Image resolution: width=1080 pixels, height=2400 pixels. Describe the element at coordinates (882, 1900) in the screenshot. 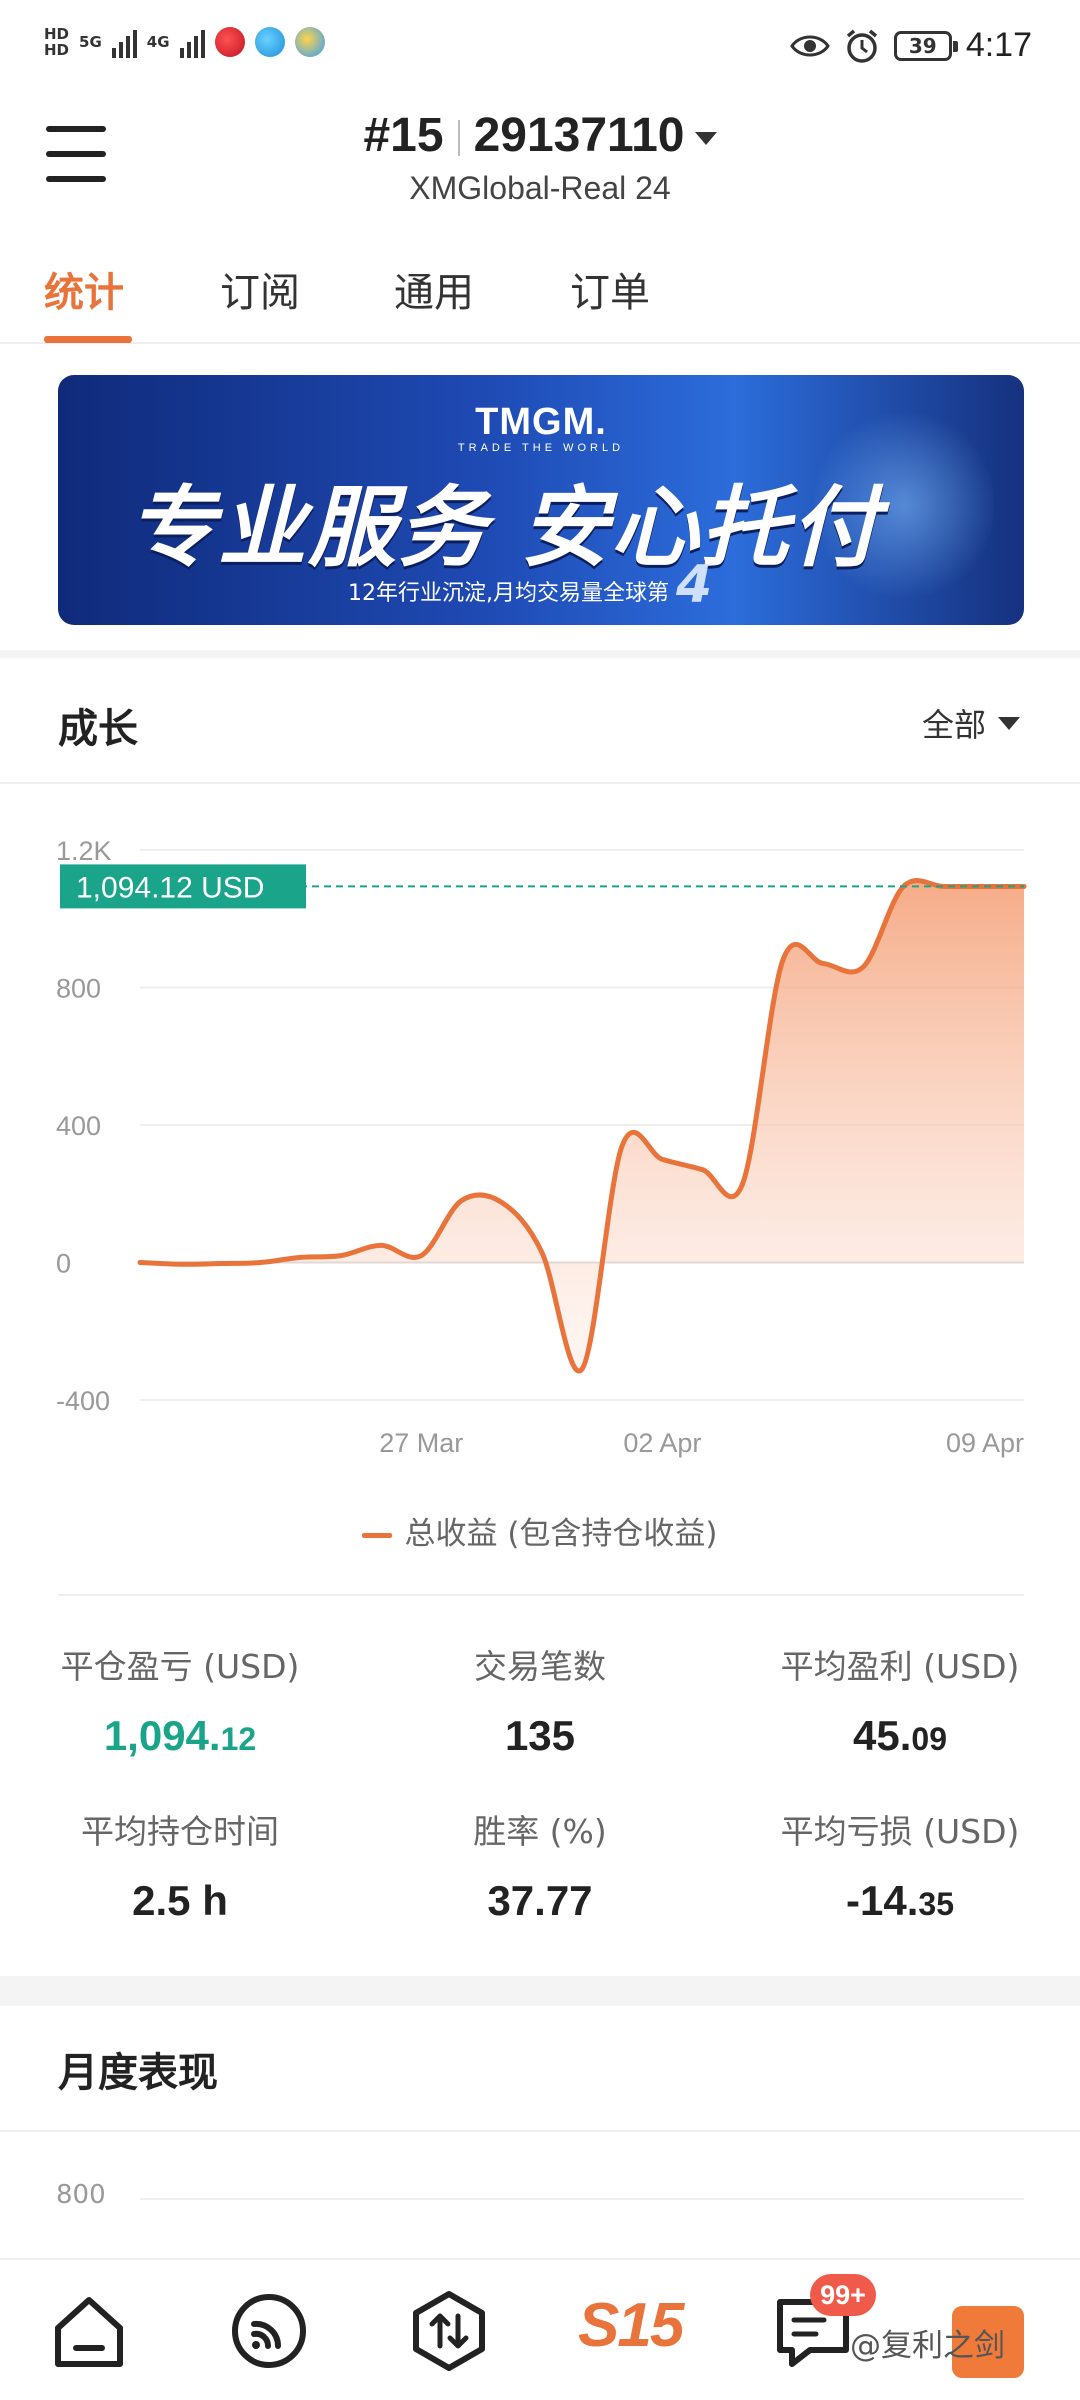

I see `stat-value-int: -14.` at that location.